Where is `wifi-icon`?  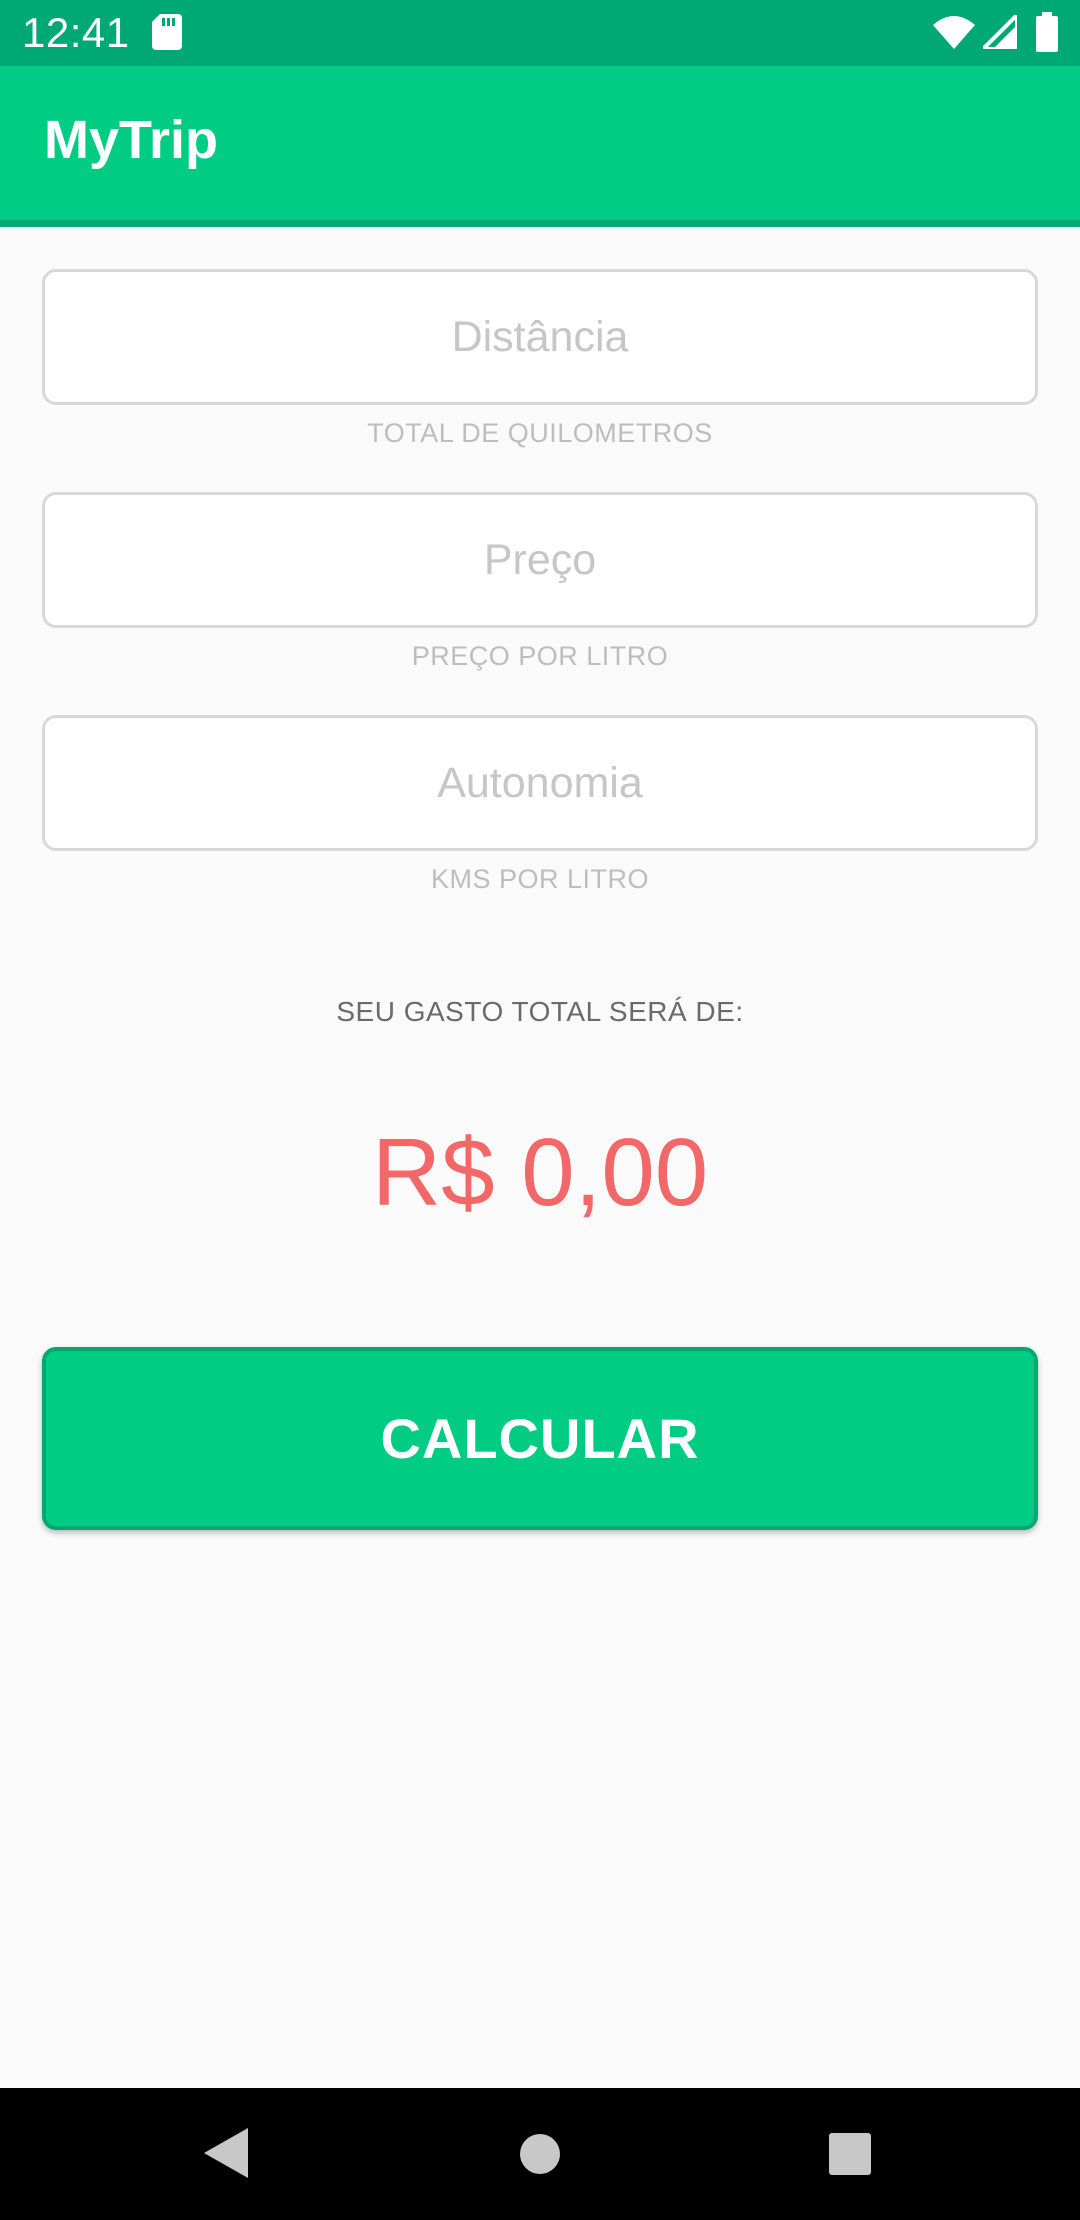 wifi-icon is located at coordinates (954, 32).